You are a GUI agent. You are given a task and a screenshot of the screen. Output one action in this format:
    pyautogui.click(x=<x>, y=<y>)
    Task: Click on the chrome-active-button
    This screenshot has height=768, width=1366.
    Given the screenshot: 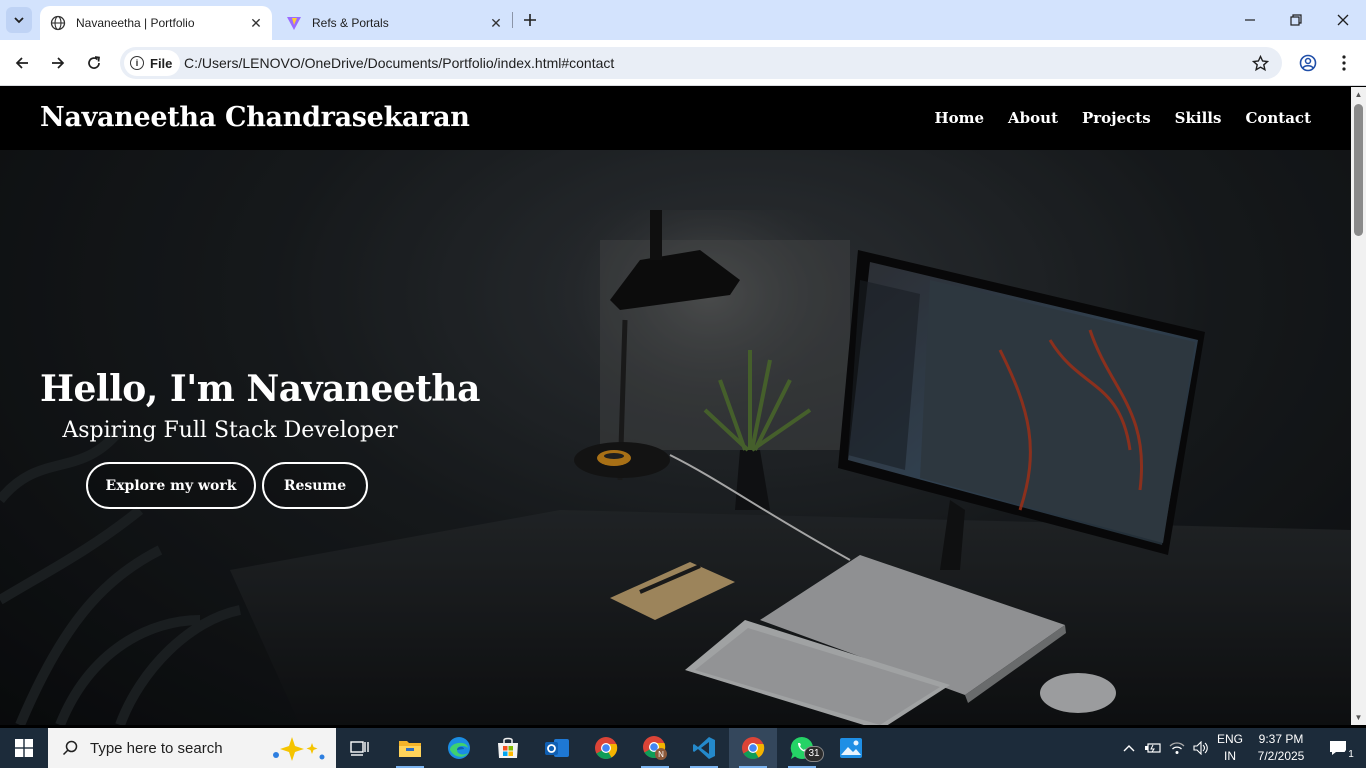 What is the action you would take?
    pyautogui.click(x=753, y=748)
    